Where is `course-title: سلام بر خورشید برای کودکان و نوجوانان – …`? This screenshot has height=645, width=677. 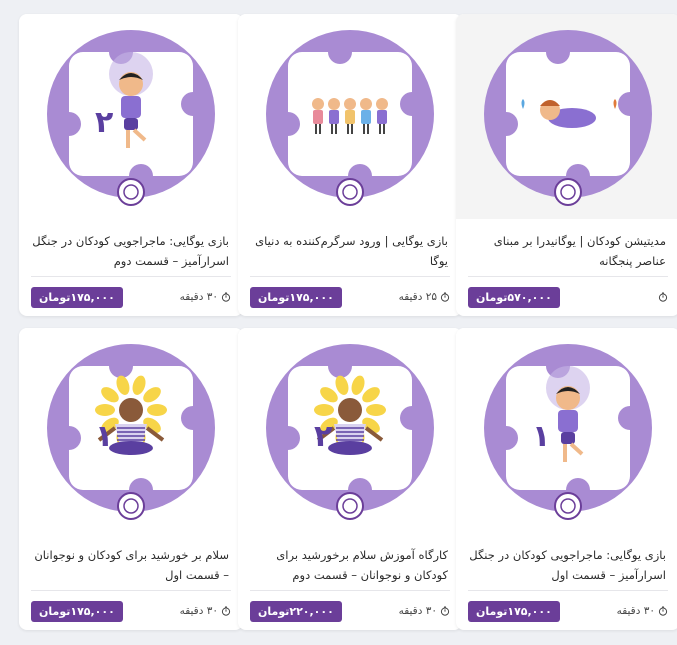 course-title: سلام بر خورشید برای کودکان و نوجوانان – … is located at coordinates (130, 565).